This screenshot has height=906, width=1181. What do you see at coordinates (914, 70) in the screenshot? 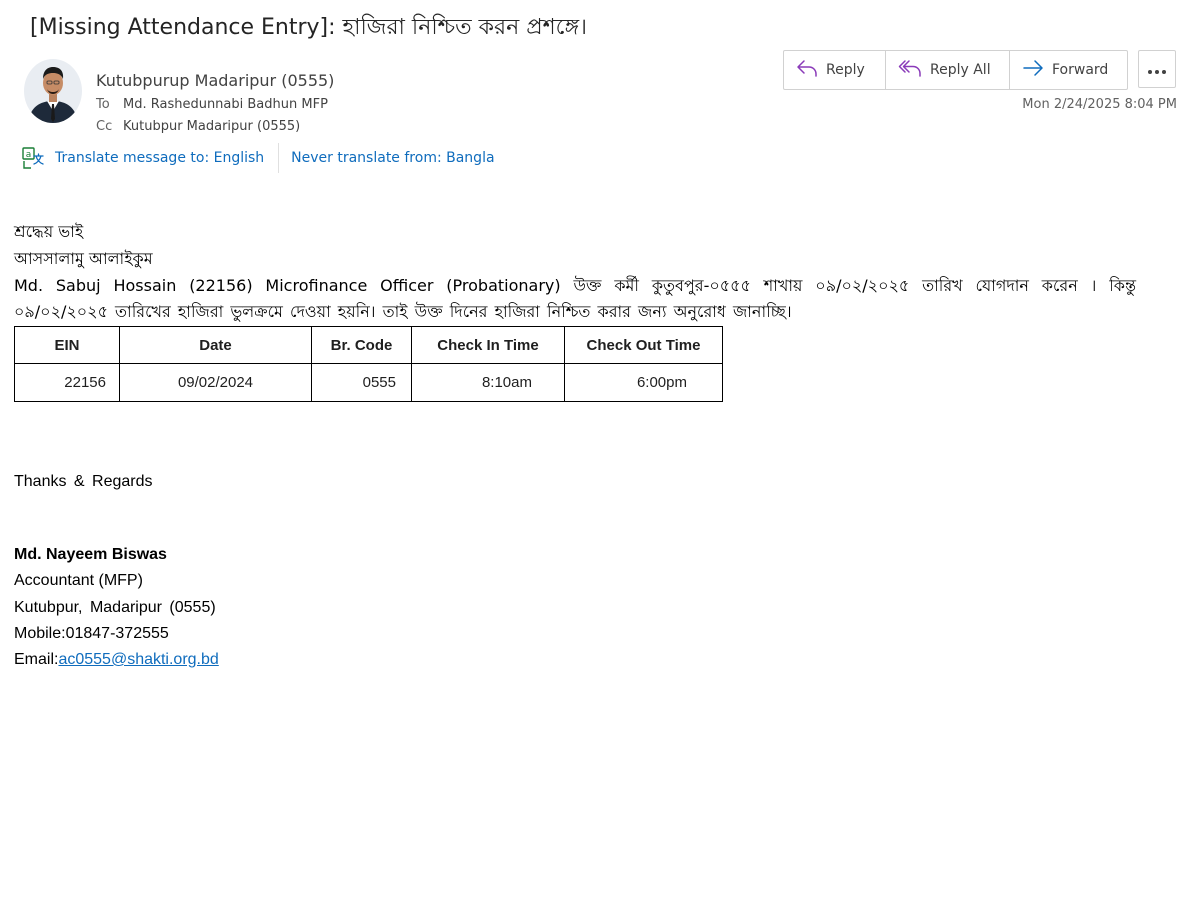
I see `reply-all-icon` at bounding box center [914, 70].